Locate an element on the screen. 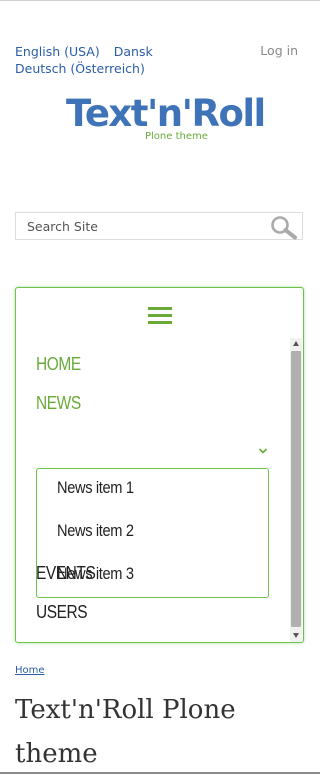  search-button is located at coordinates (284, 227).